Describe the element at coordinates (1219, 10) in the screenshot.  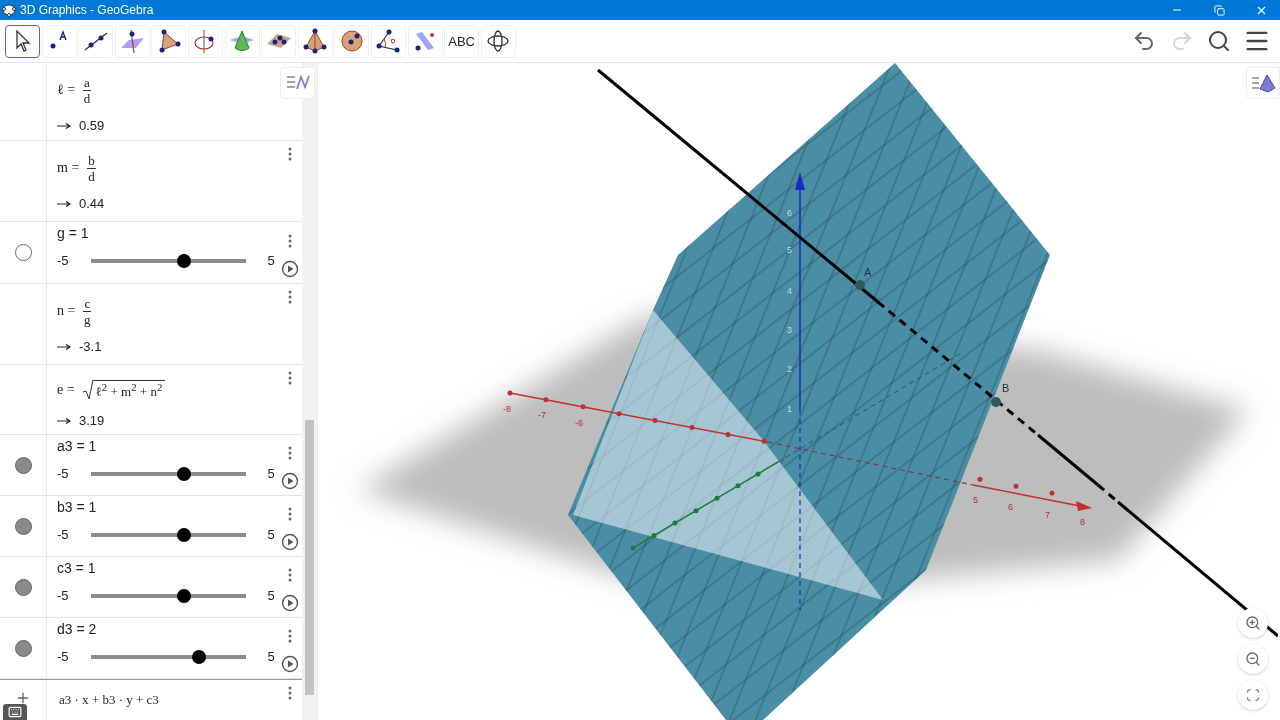
I see `restore-icon` at that location.